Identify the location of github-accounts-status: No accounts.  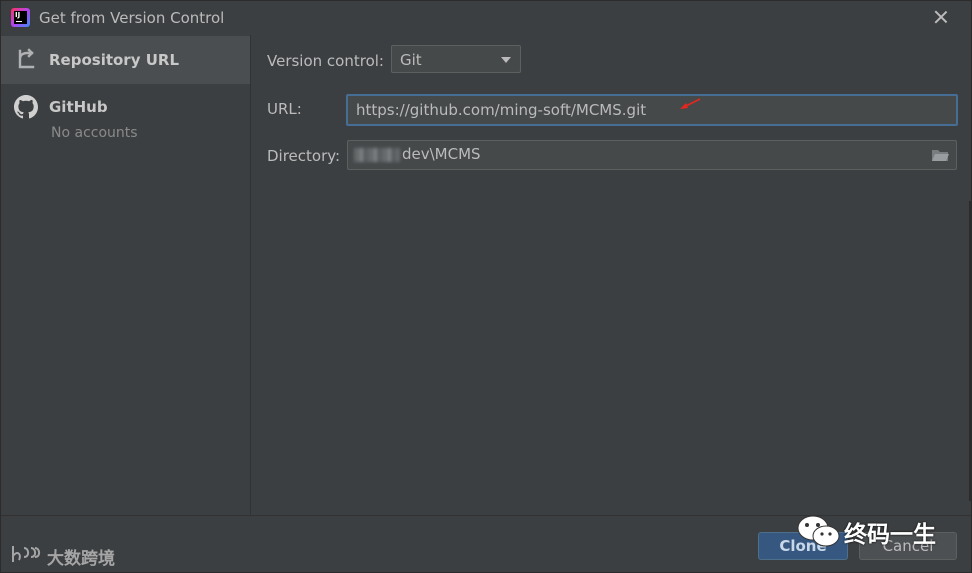
(94, 133).